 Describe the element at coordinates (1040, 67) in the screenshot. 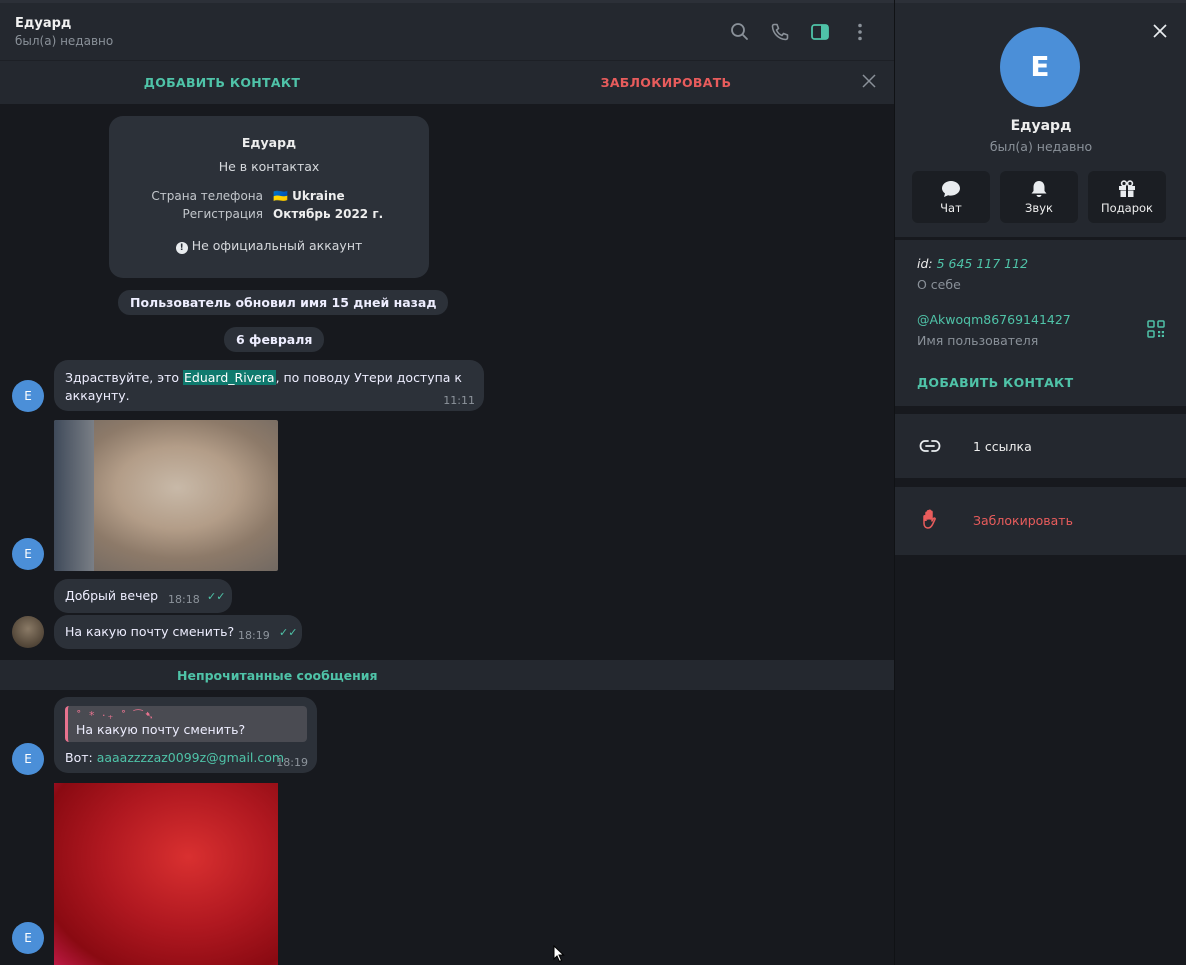

I see `profile-avatar: E` at that location.